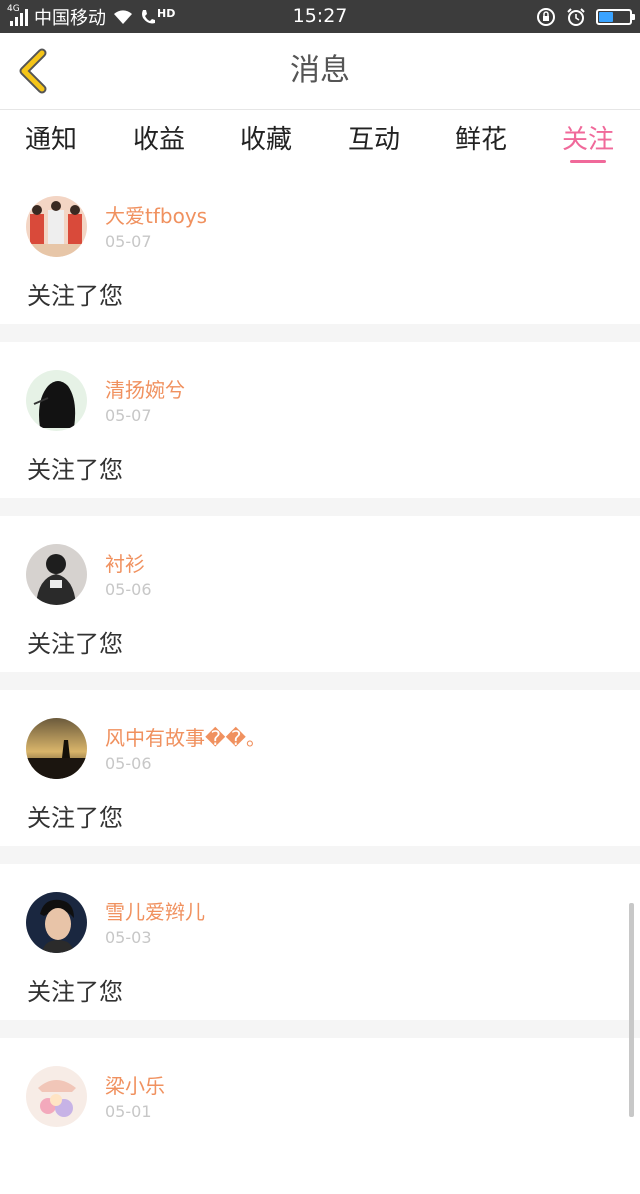  Describe the element at coordinates (320, 942) in the screenshot. I see `list-item: 雪儿爱辫儿 05-03 关注了您` at that location.